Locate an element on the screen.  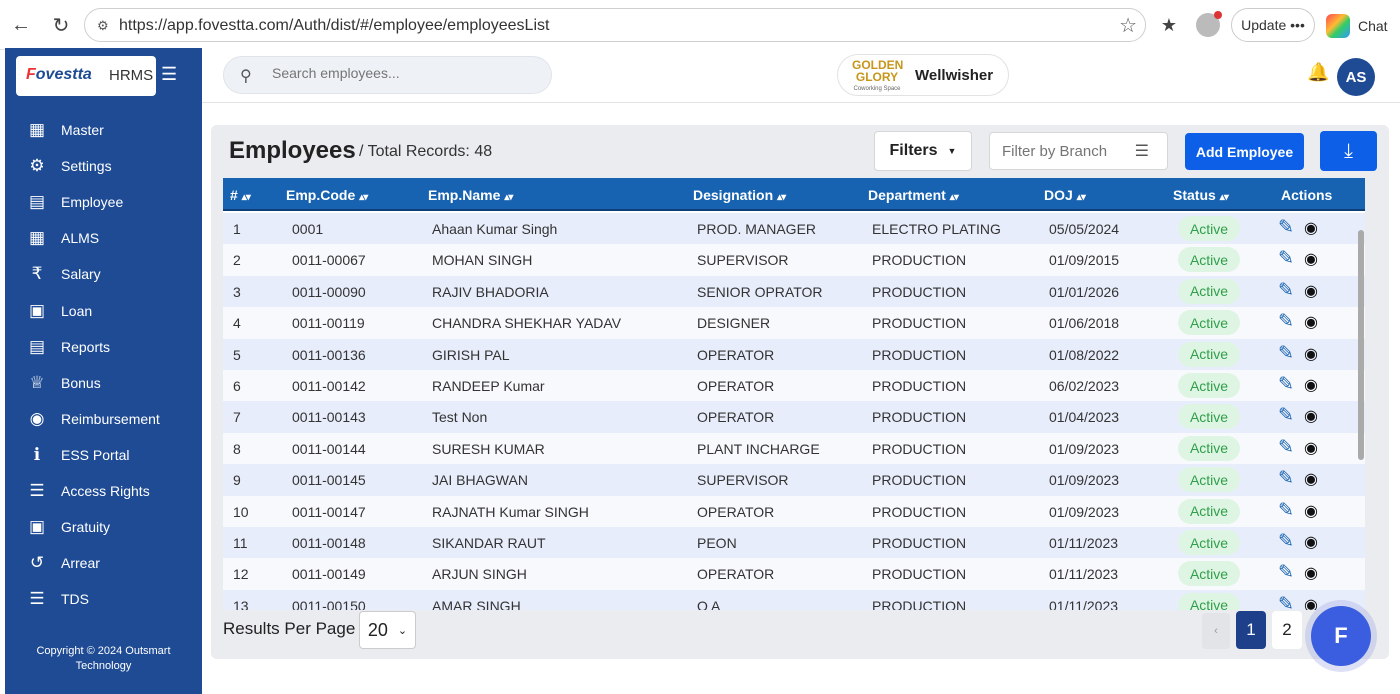
user-avatar: AS is located at coordinates (1356, 77).